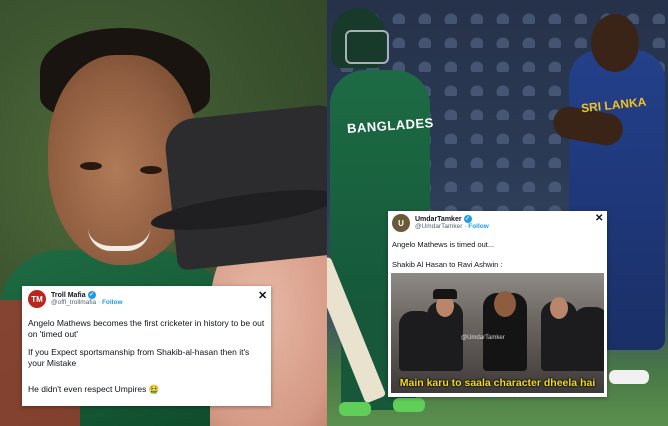  Describe the element at coordinates (445, 294) in the screenshot. I see `meme-figure-hat` at that location.